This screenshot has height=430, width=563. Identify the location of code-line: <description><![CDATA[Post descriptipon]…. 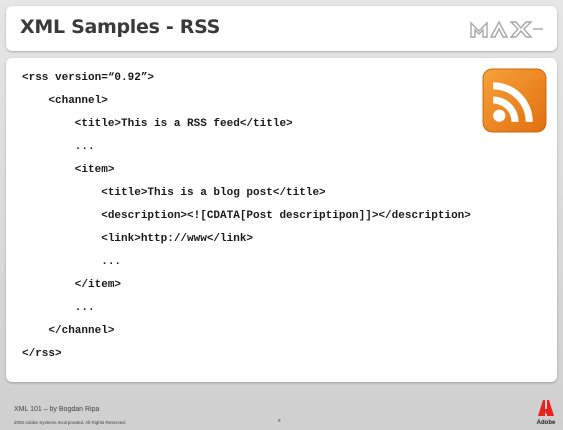
(246, 216).